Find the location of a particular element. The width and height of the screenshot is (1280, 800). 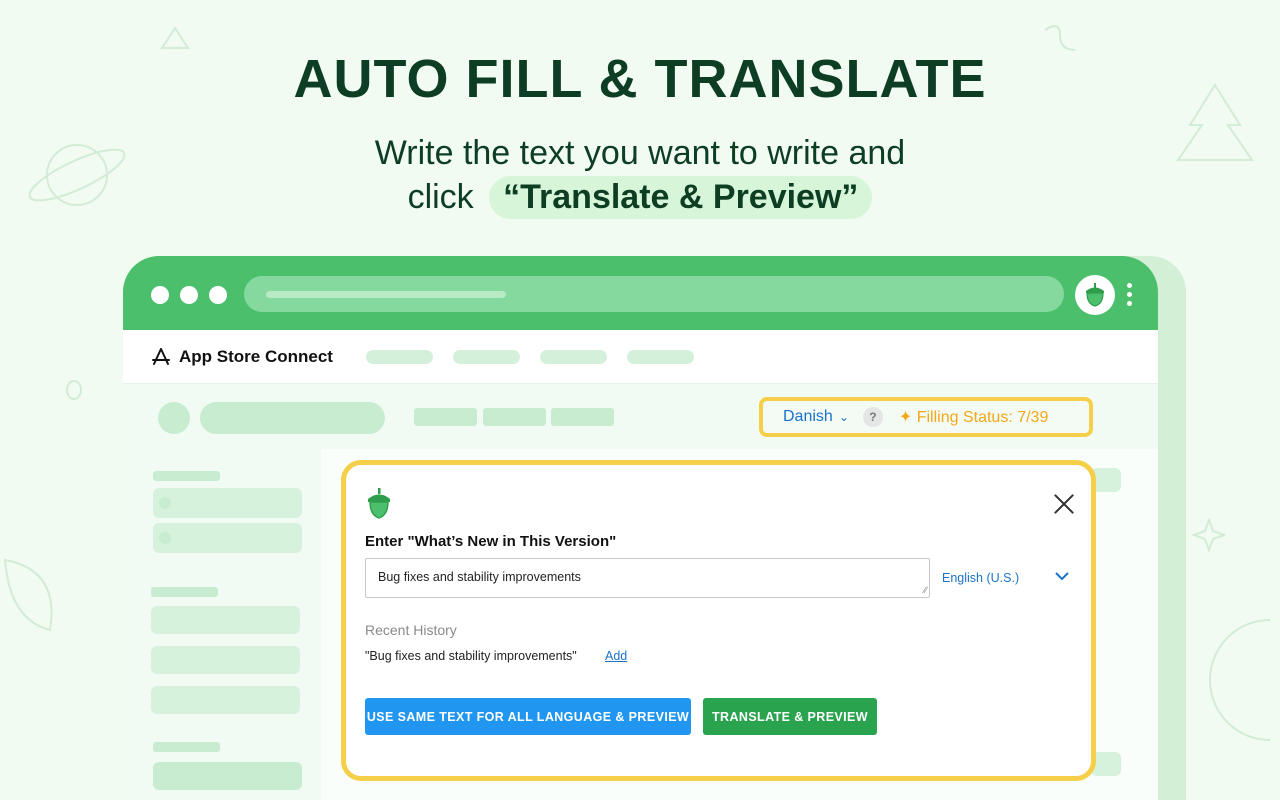

language-status-bar: Danish ⌄ ? ✦ Filling Status: 7/39 is located at coordinates (926, 417).